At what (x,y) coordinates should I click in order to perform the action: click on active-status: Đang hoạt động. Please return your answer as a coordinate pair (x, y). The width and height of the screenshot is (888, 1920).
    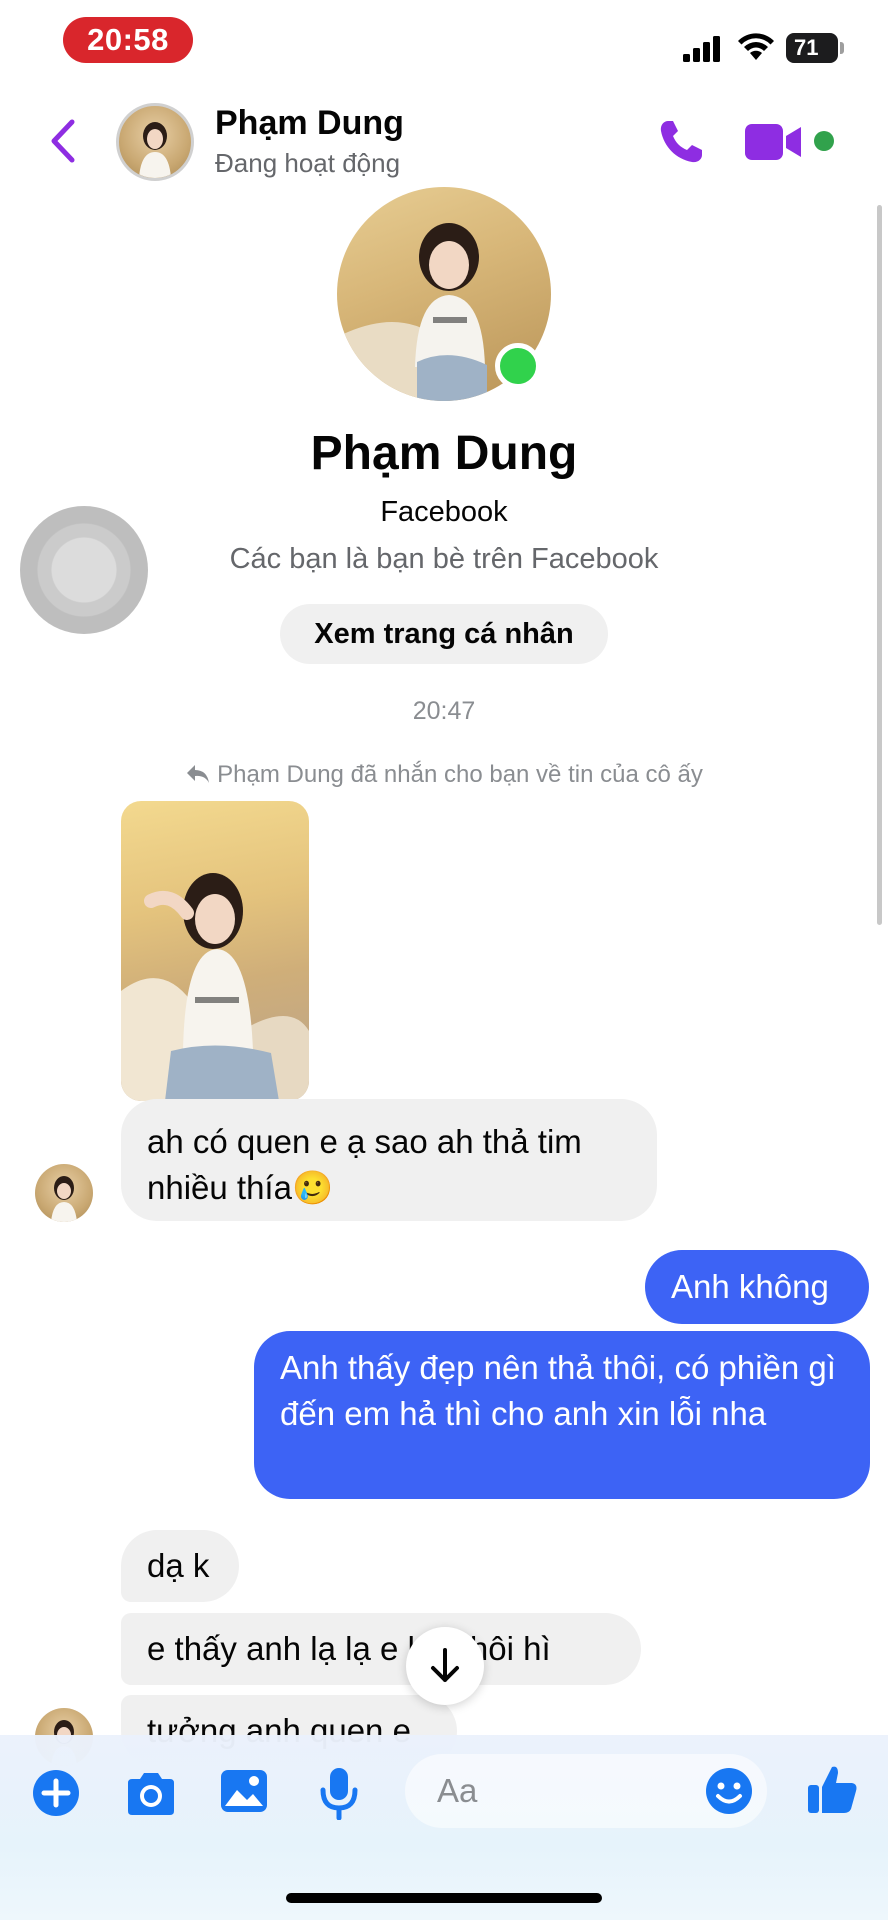
    Looking at the image, I should click on (308, 163).